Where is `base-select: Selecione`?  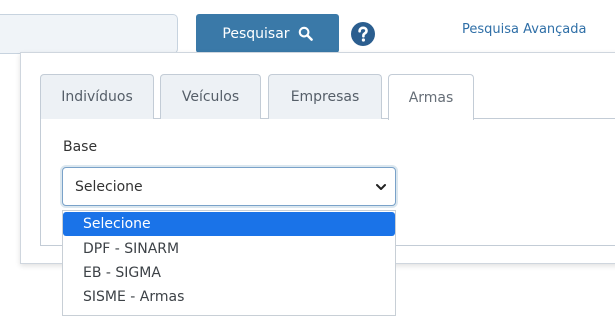 base-select: Selecione is located at coordinates (229, 186).